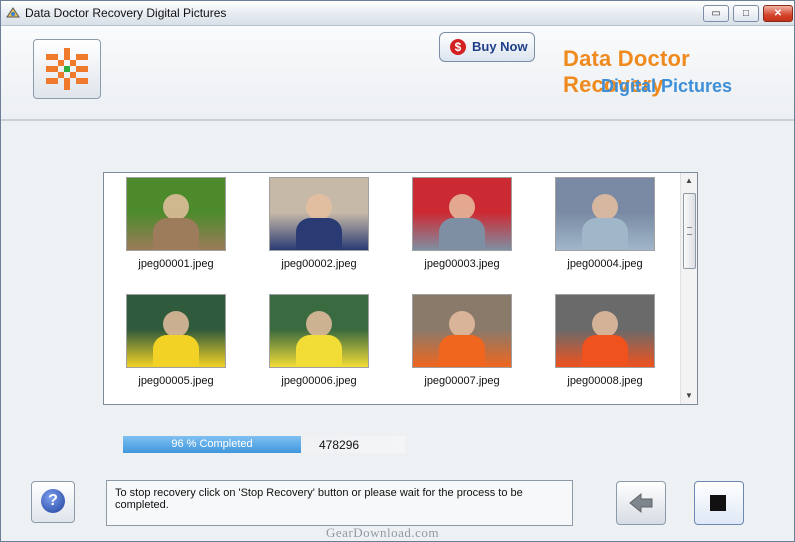 Image resolution: width=795 pixels, height=542 pixels. I want to click on buy-now-label: Buy Now, so click(500, 46).